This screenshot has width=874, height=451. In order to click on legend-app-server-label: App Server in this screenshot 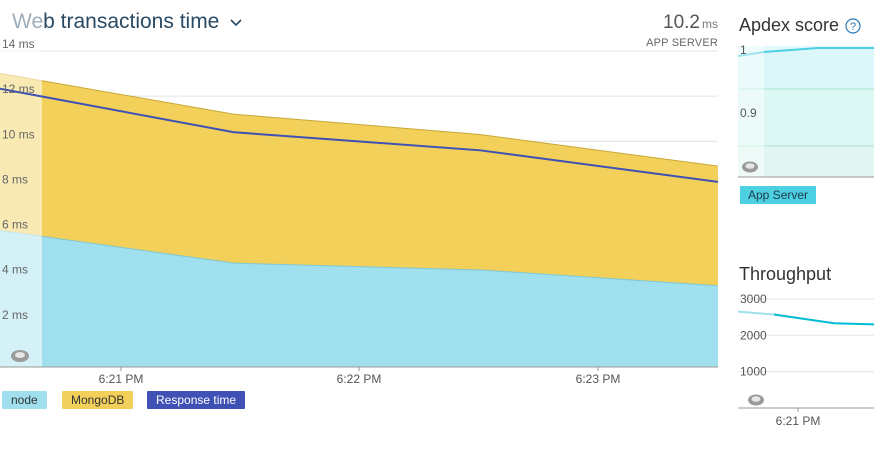, I will do `click(778, 195)`.